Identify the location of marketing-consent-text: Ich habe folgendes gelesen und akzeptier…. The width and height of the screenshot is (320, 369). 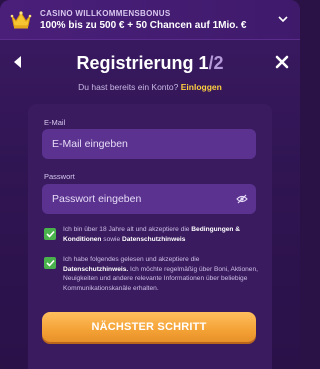
(163, 274).